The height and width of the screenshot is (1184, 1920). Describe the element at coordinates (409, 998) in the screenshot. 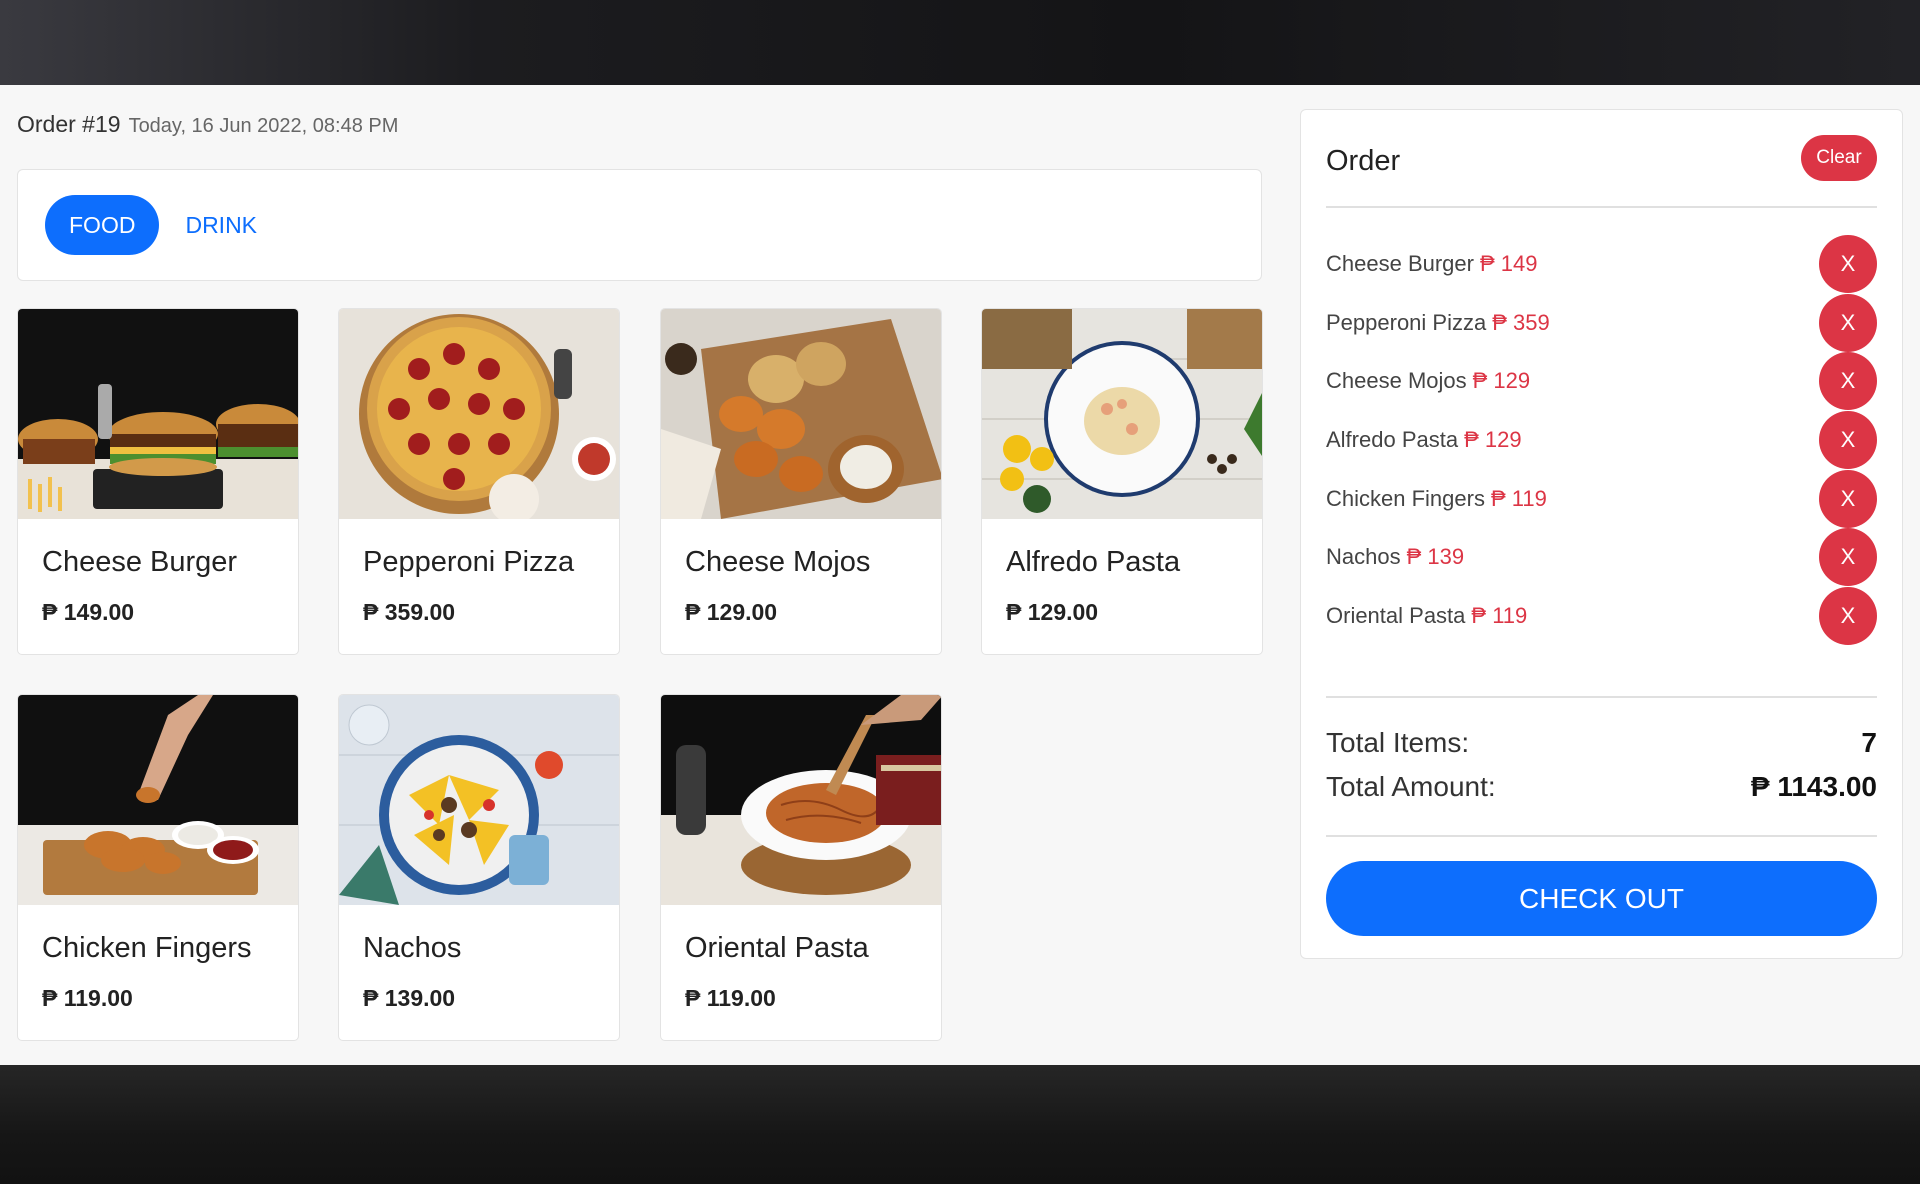

I see `product-price: ₱ 139.00` at that location.